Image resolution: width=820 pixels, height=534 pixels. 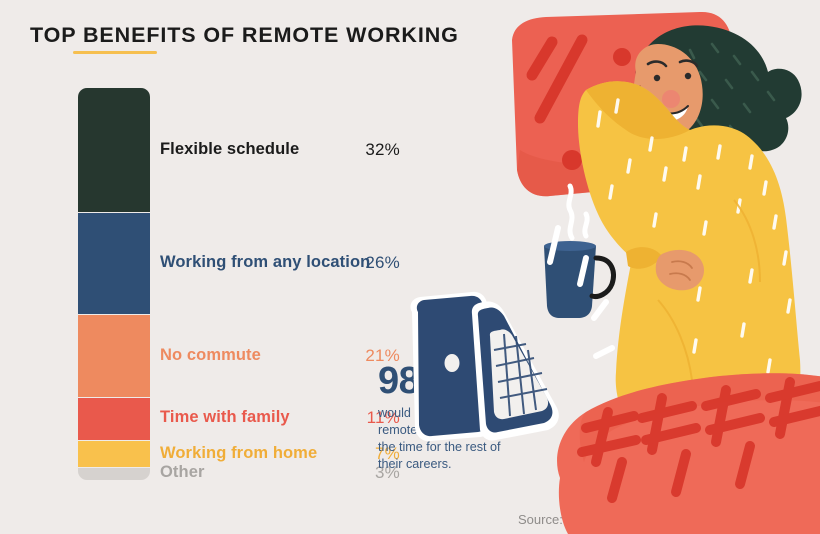 I want to click on bar-category-label: Flexible schedule, so click(x=230, y=148).